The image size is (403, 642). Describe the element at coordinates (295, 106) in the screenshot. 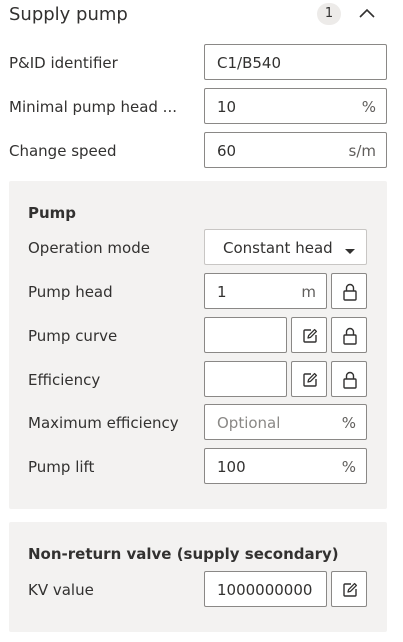

I see `min-pump-head-input: 10 %` at that location.